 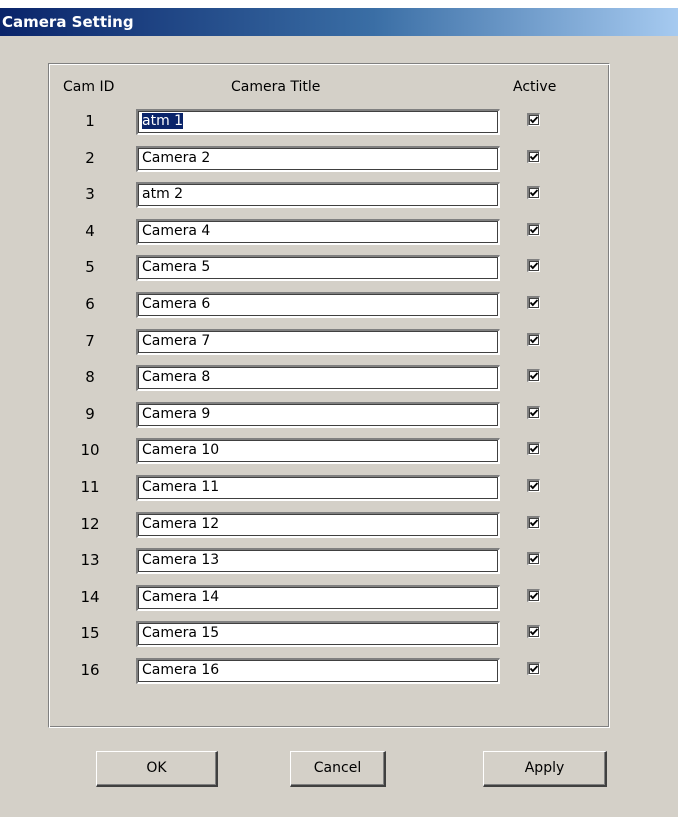 What do you see at coordinates (318, 158) in the screenshot?
I see `camera-title-input: Camera 2` at bounding box center [318, 158].